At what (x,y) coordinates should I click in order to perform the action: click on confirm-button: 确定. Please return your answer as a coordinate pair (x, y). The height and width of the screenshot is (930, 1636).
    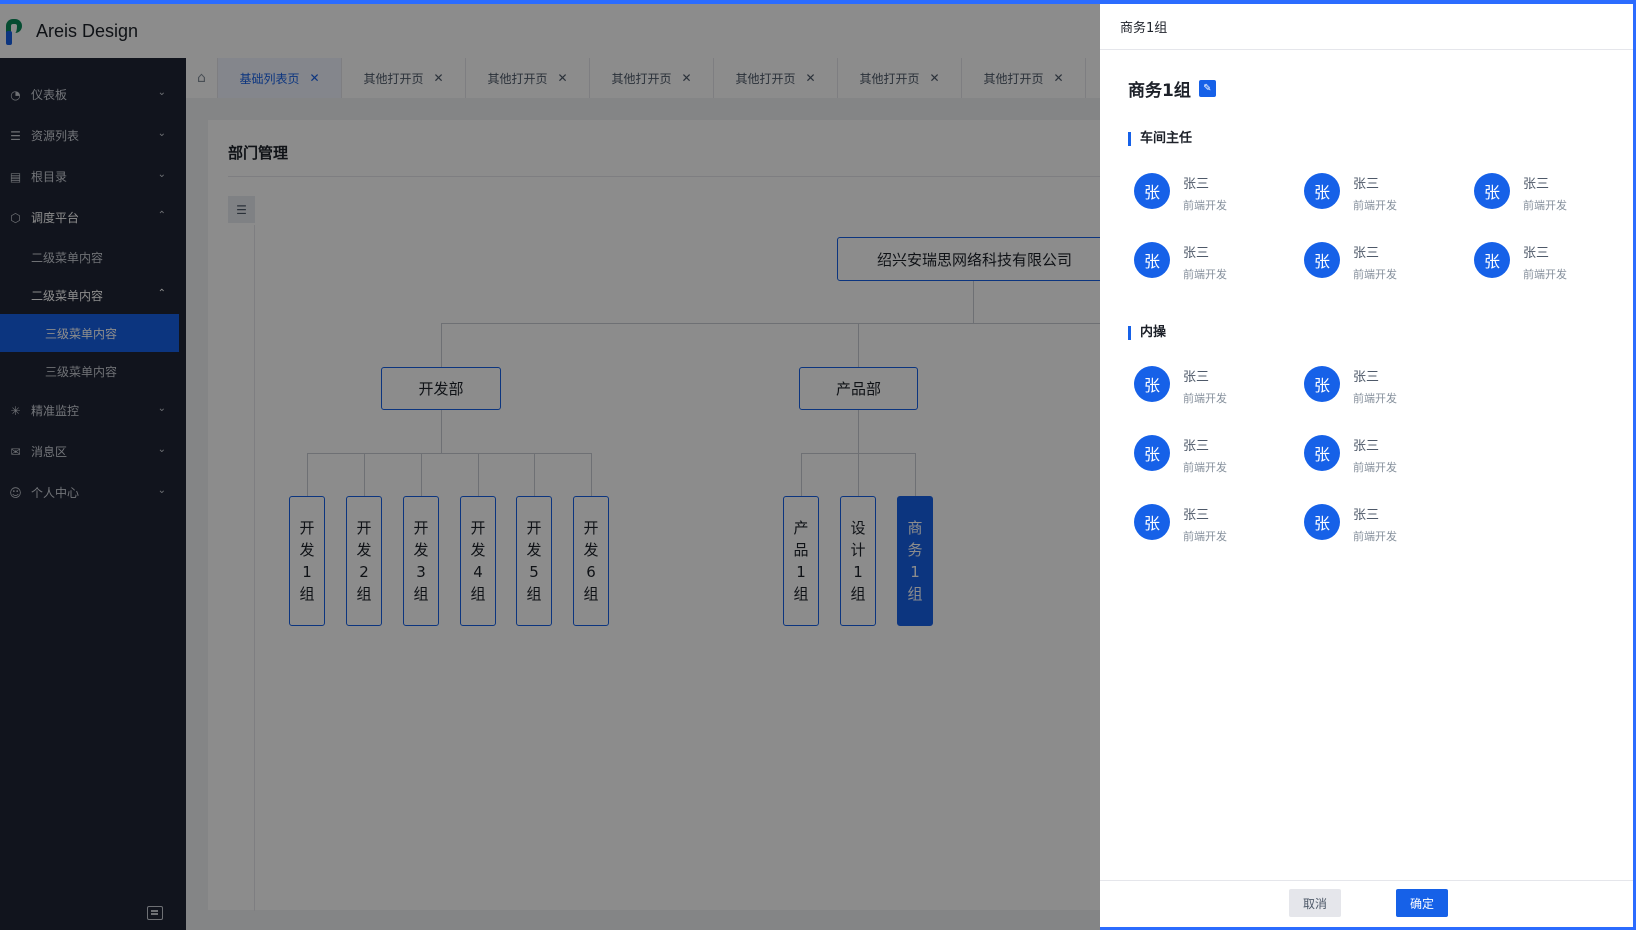
    Looking at the image, I should click on (1422, 903).